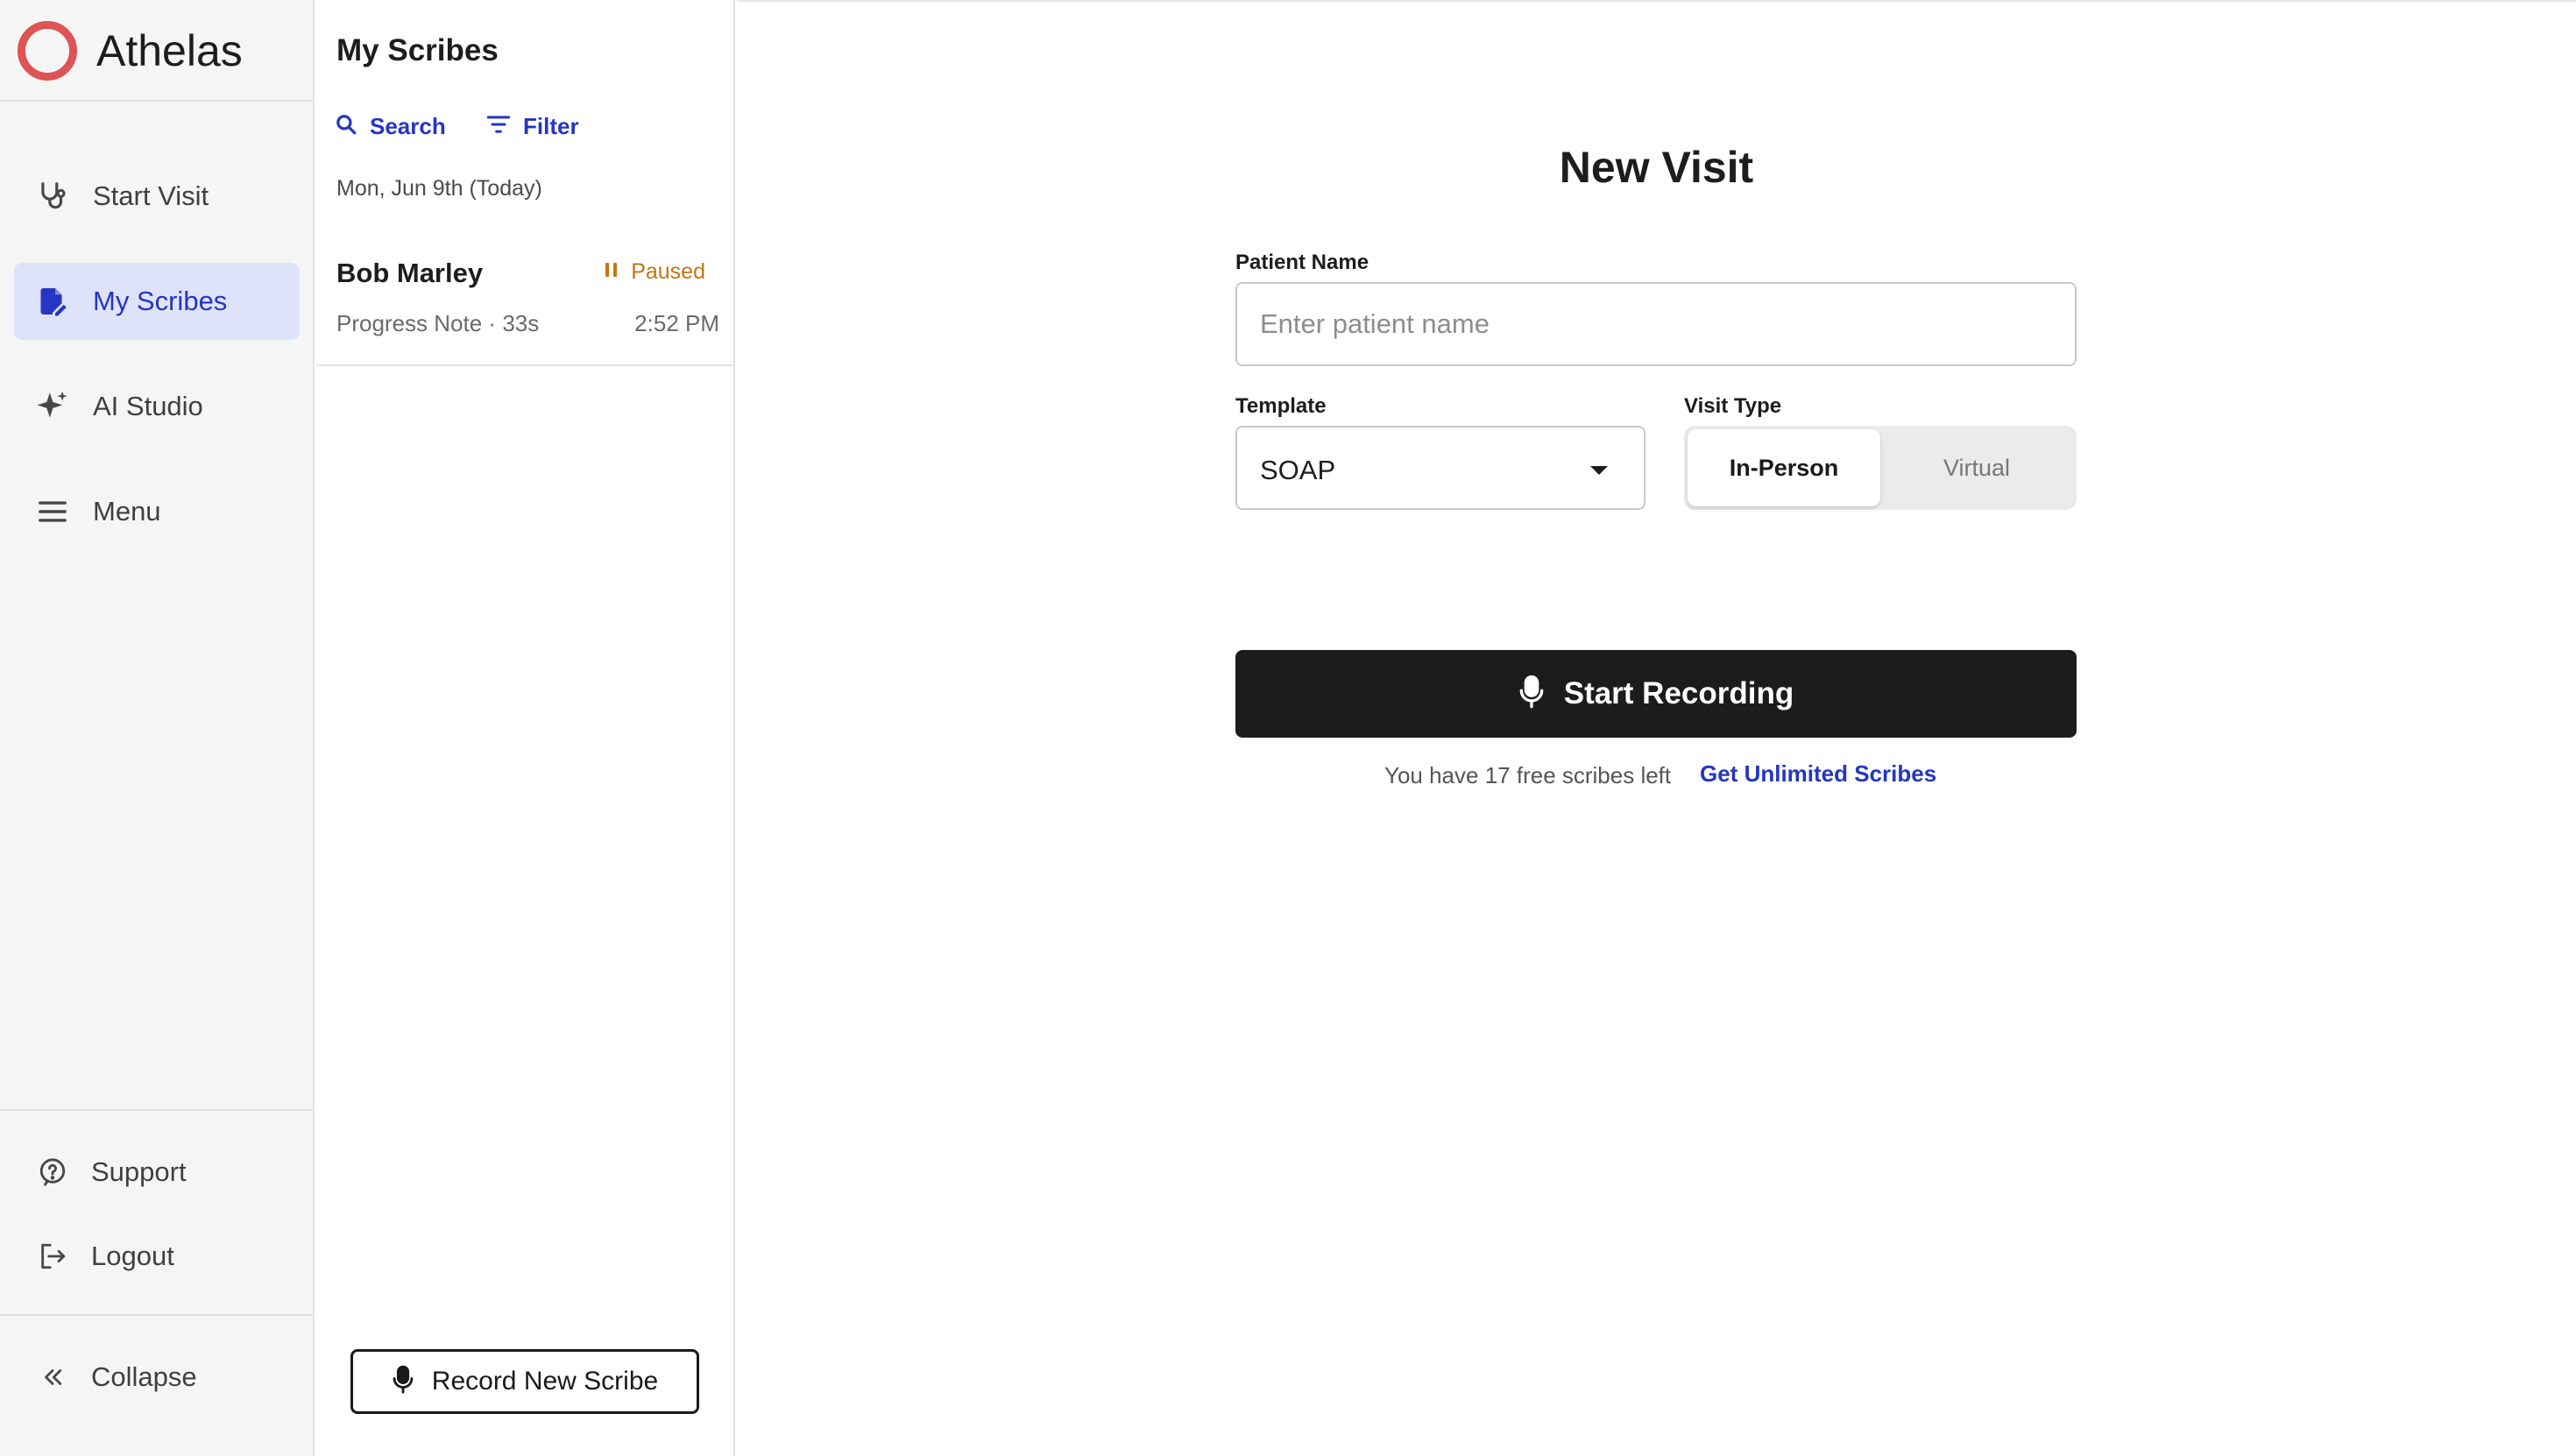 This screenshot has width=2576, height=1456. I want to click on nav-item-start-visit: Start Visit, so click(157, 196).